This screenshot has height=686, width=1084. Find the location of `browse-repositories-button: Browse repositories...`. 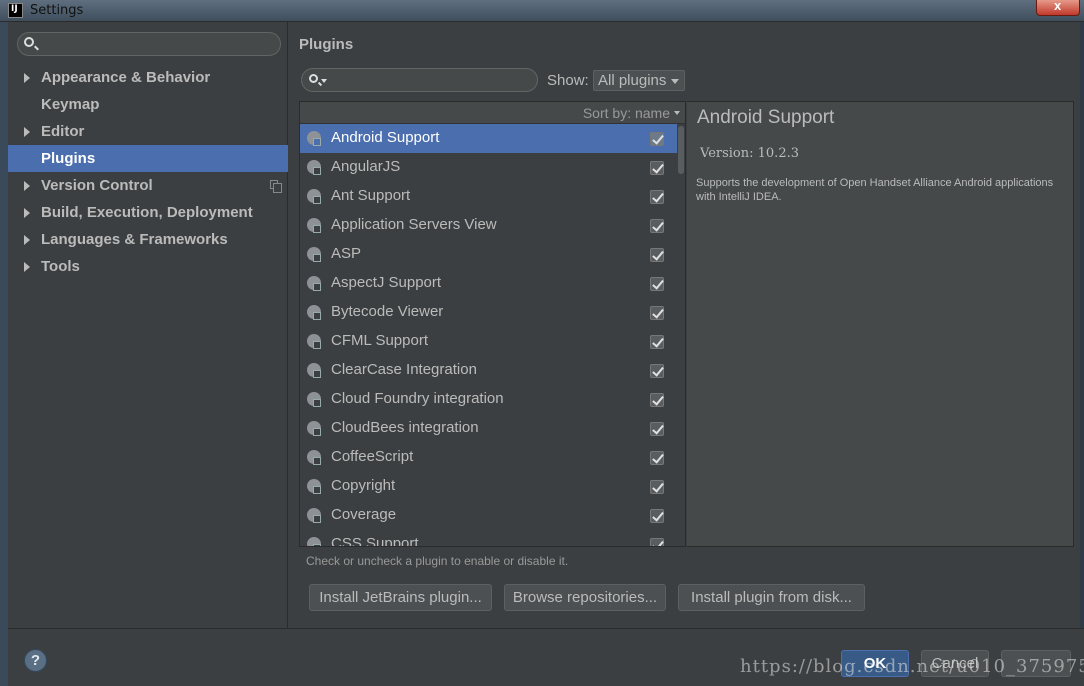

browse-repositories-button: Browse repositories... is located at coordinates (585, 597).